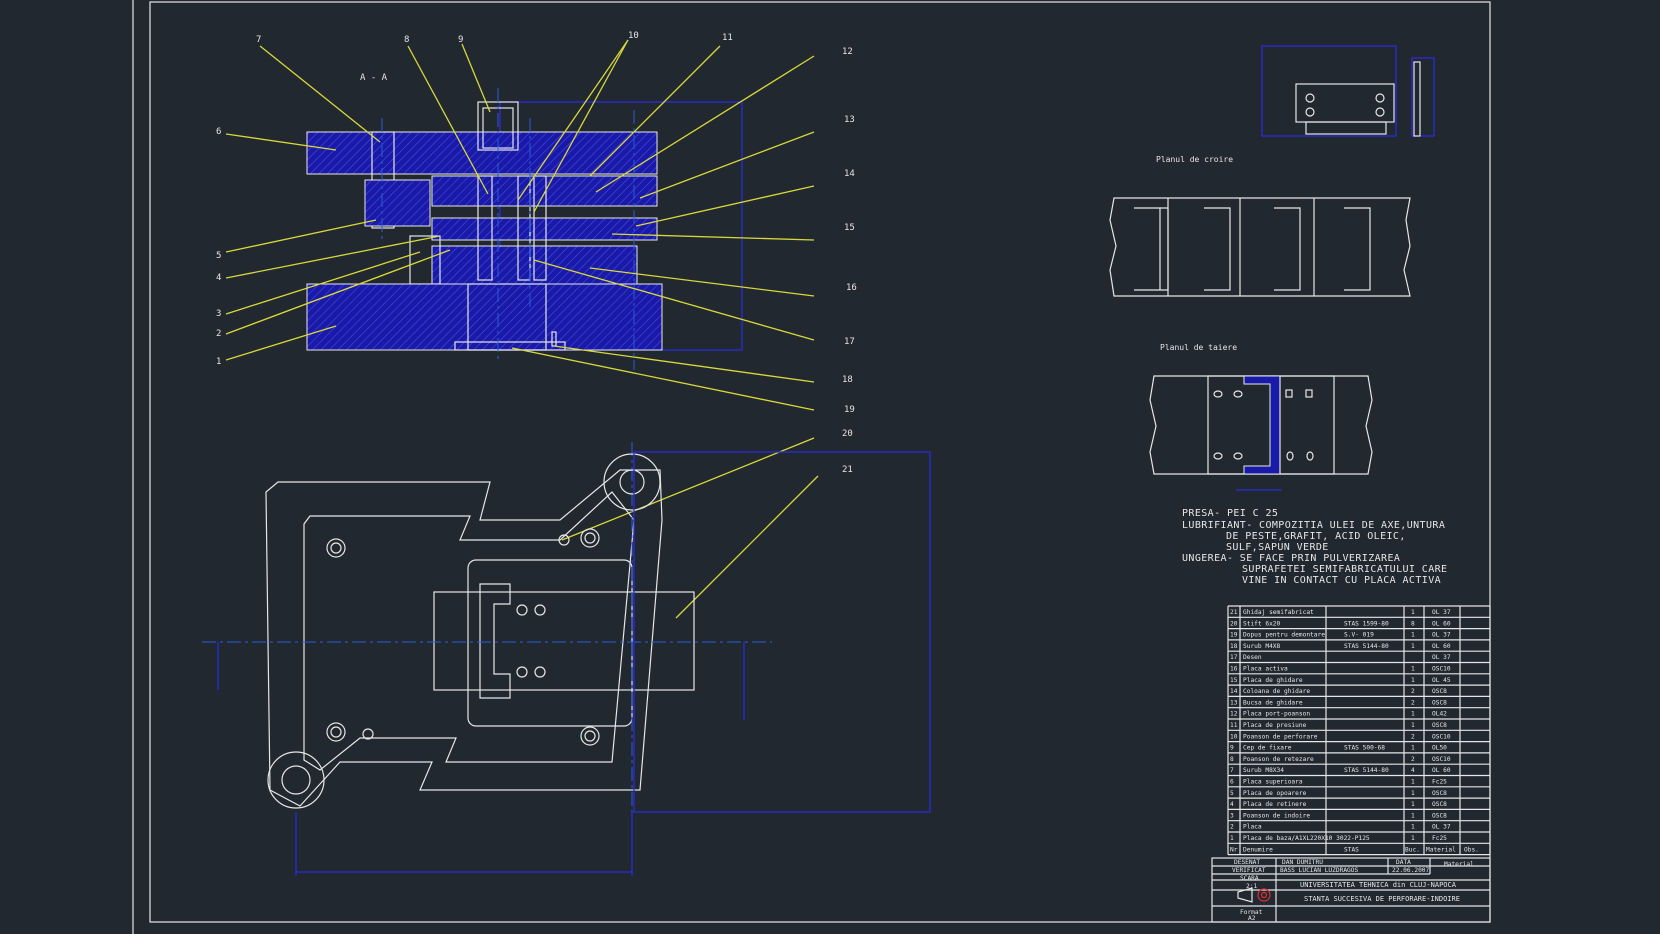 This screenshot has height=934, width=1660. What do you see at coordinates (1234, 849) in the screenshot?
I see `bom-header-number: Nr` at bounding box center [1234, 849].